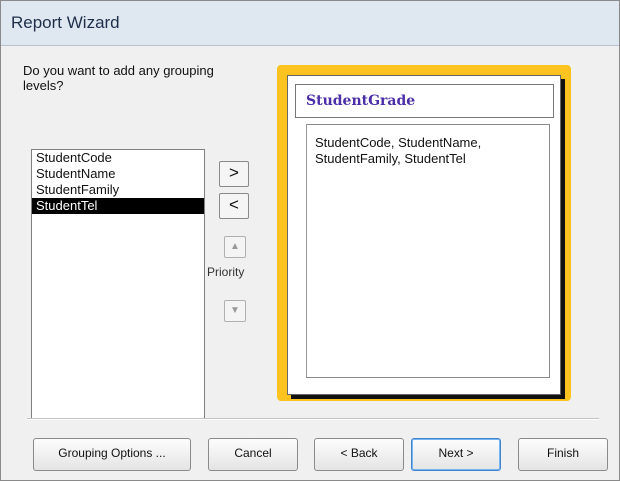  I want to click on priority-label: Priority, so click(226, 272).